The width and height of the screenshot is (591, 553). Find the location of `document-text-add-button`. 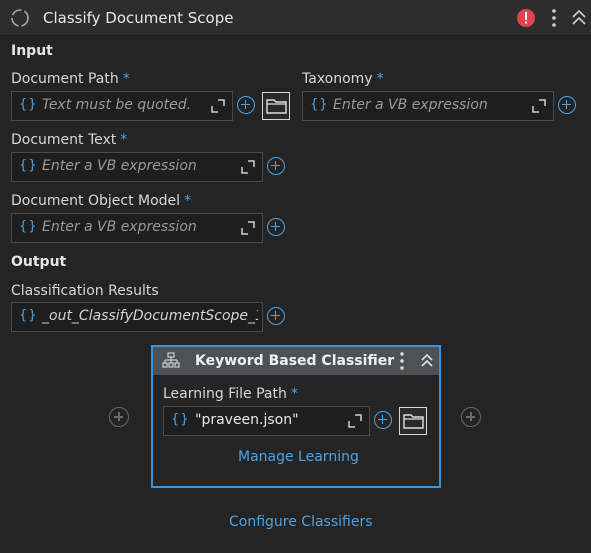

document-text-add-button is located at coordinates (277, 167).